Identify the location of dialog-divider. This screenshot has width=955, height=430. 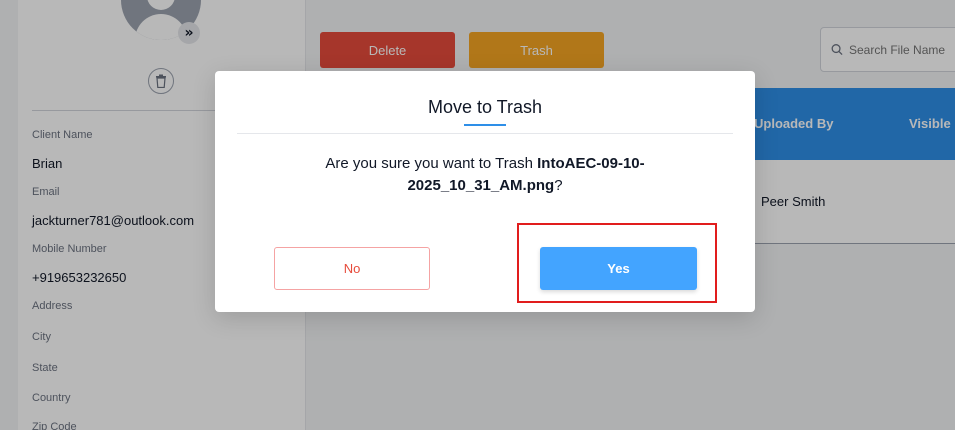
(485, 133).